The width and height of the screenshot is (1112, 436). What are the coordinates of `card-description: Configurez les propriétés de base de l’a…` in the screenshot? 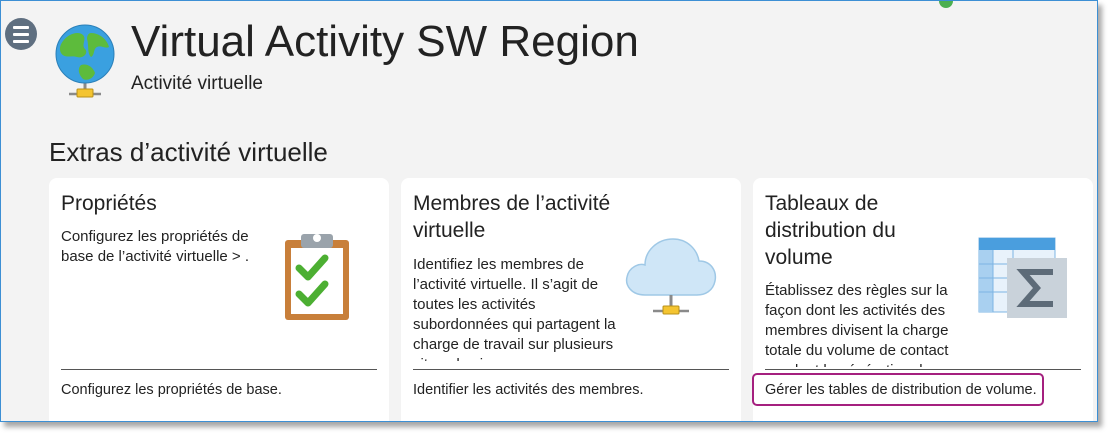 It's located at (155, 246).